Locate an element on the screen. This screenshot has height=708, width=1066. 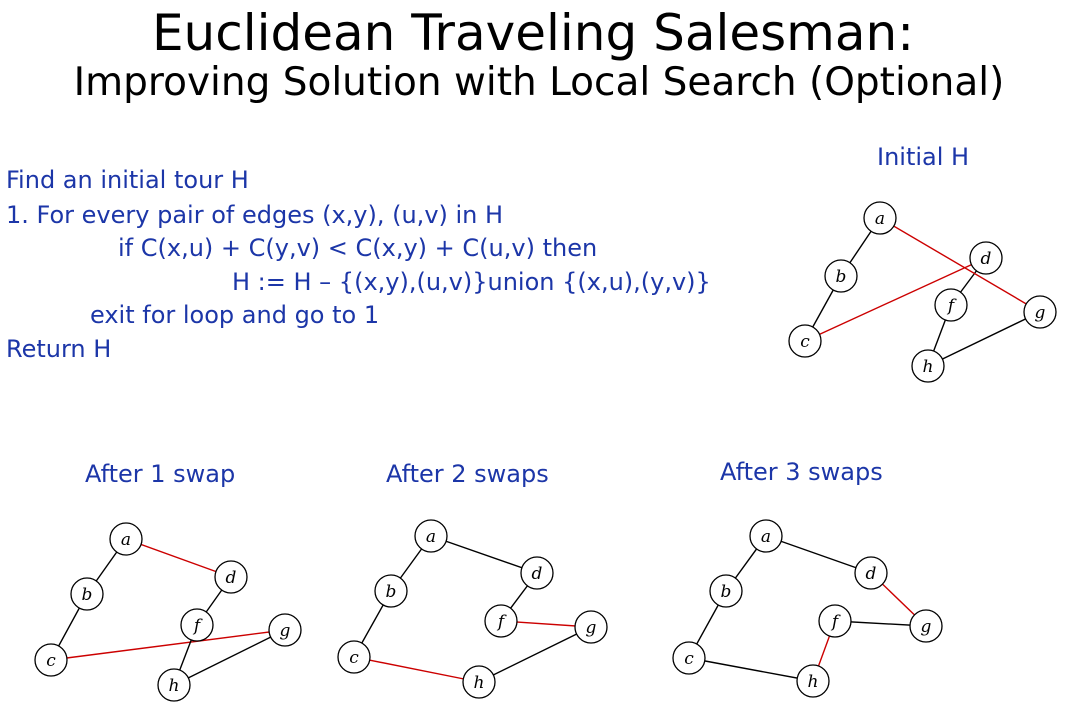
node-f: f is located at coordinates (835, 621).